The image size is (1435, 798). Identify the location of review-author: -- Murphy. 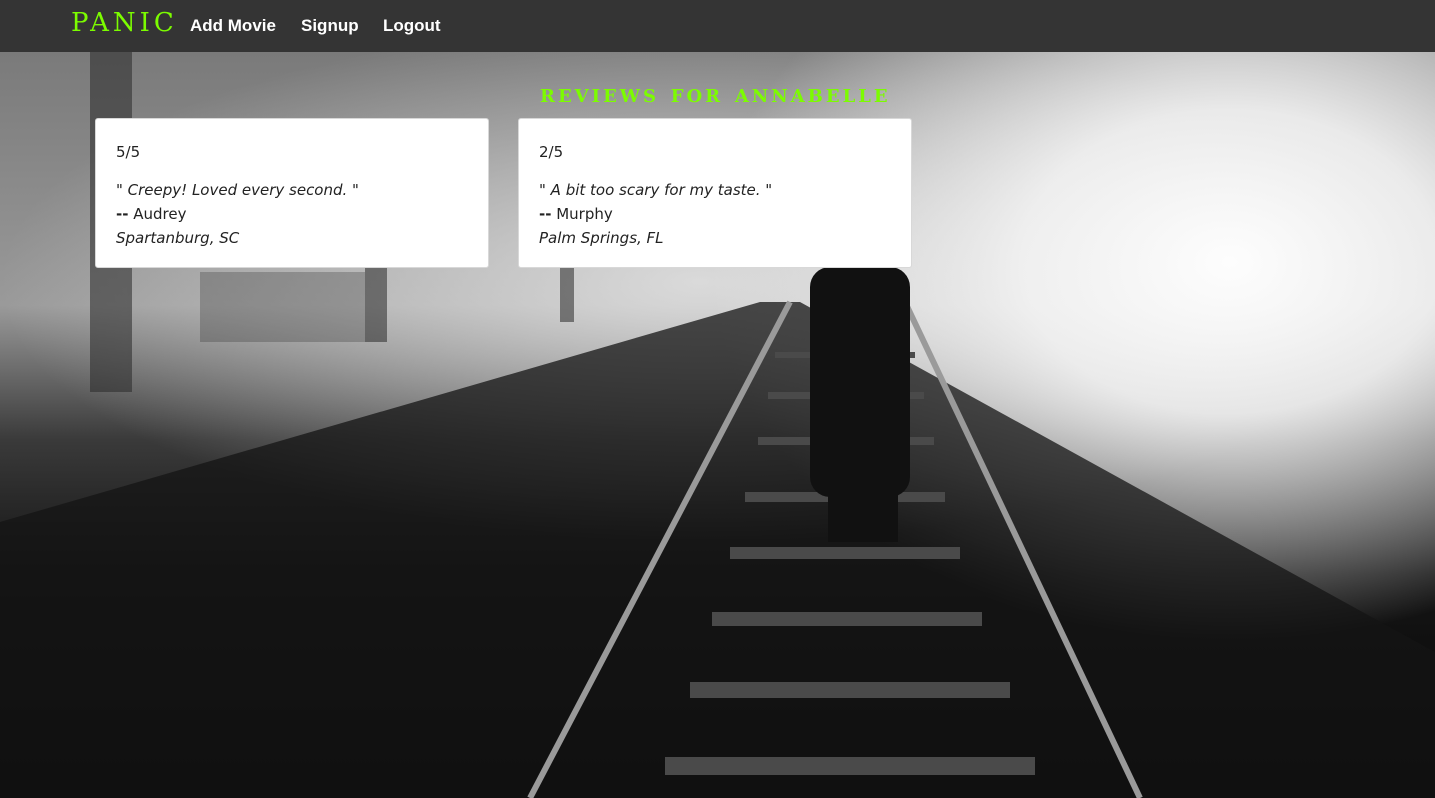
(715, 214).